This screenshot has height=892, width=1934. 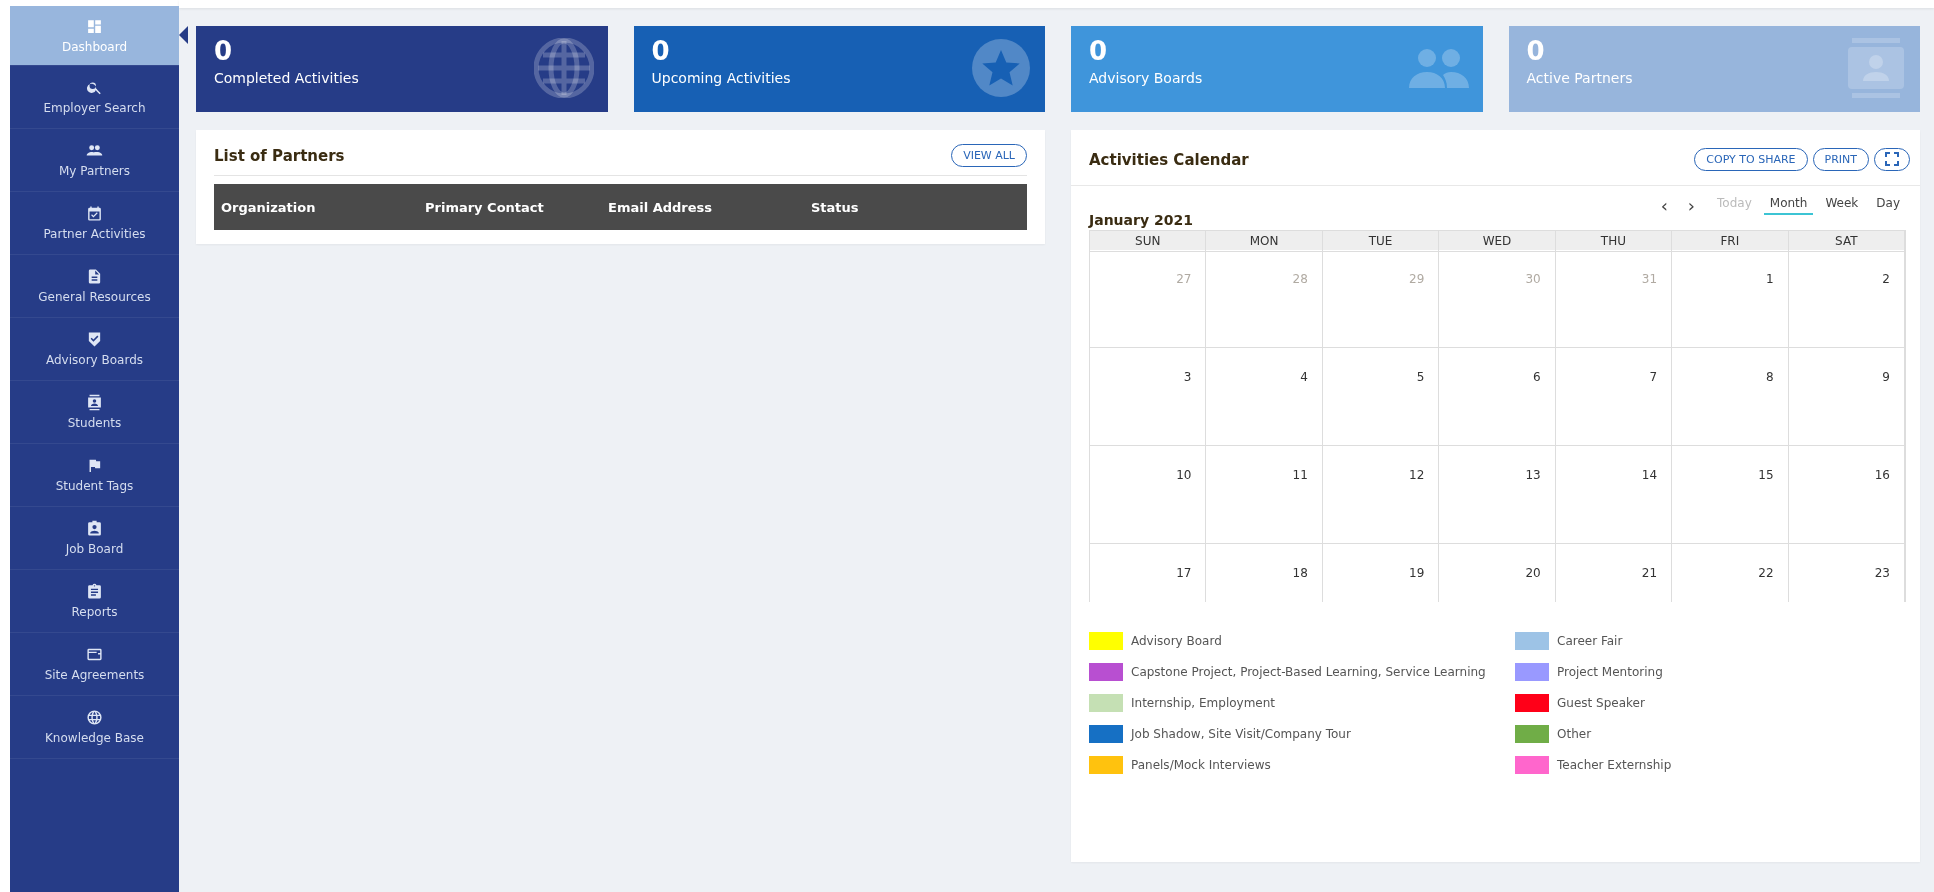 I want to click on dashboard-icon, so click(x=94, y=26).